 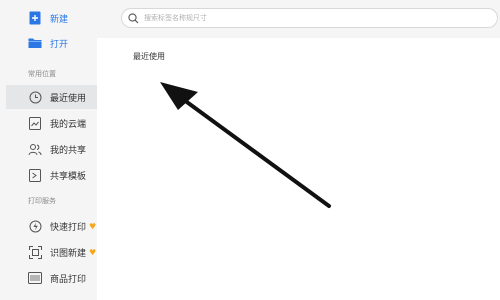 What do you see at coordinates (35, 175) in the screenshot?
I see `template-icon` at bounding box center [35, 175].